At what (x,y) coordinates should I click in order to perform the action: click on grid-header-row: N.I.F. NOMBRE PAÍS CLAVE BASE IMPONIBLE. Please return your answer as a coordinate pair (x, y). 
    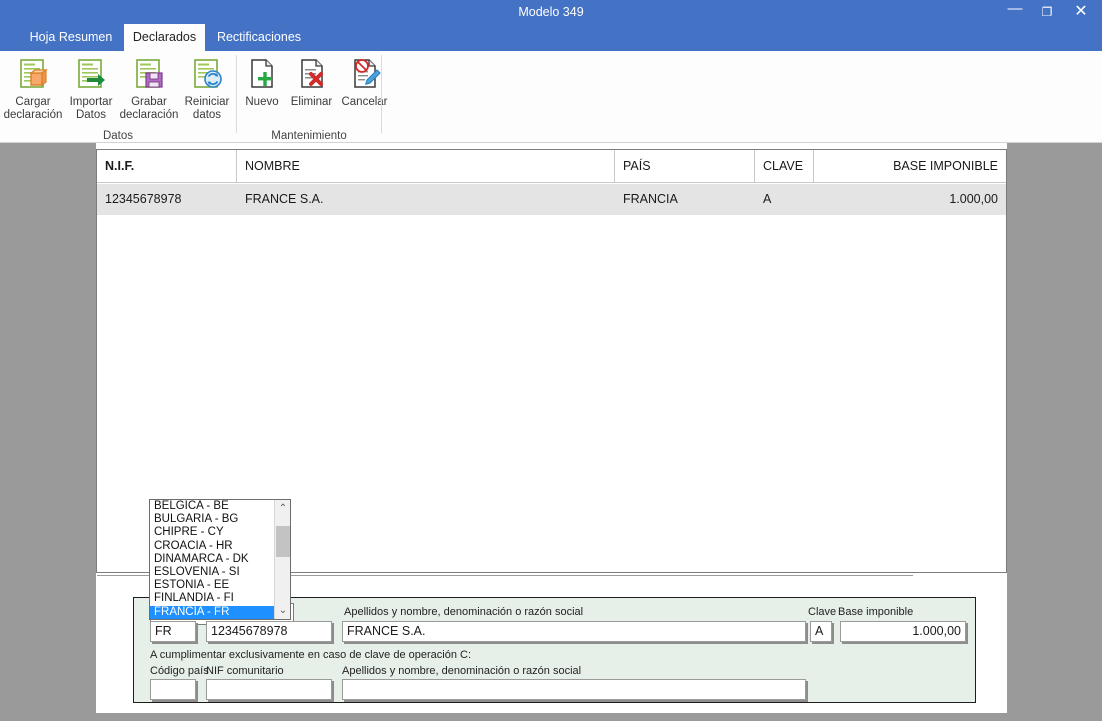
    Looking at the image, I should click on (551, 166).